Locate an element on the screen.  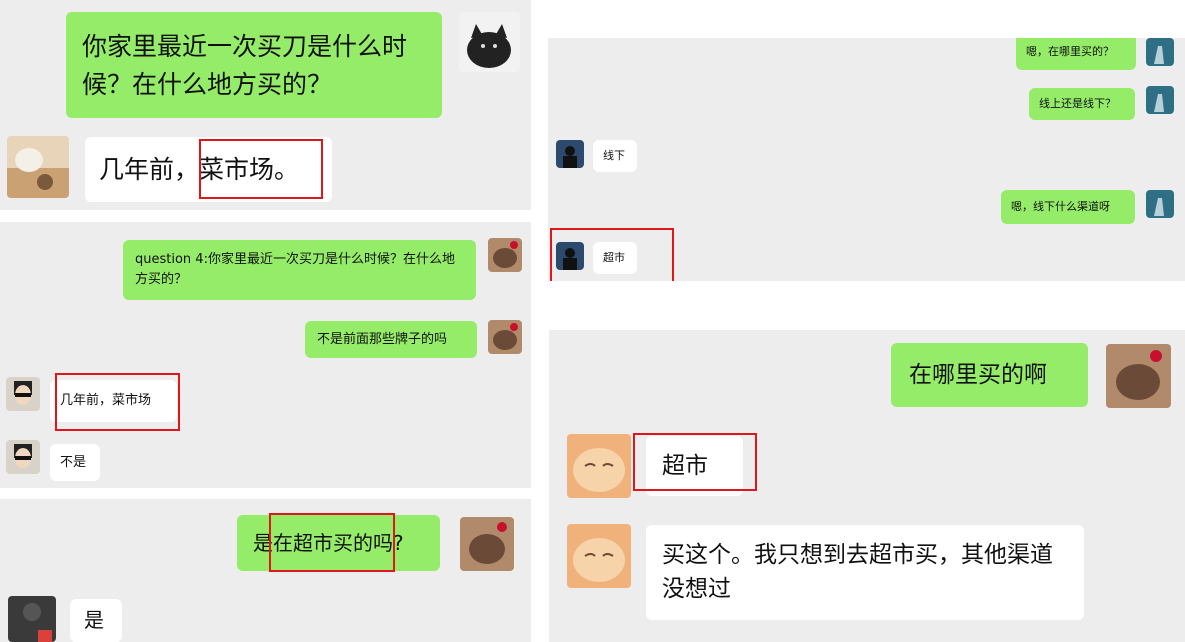
question-bubble: 线上还是线下？ is located at coordinates (1082, 104).